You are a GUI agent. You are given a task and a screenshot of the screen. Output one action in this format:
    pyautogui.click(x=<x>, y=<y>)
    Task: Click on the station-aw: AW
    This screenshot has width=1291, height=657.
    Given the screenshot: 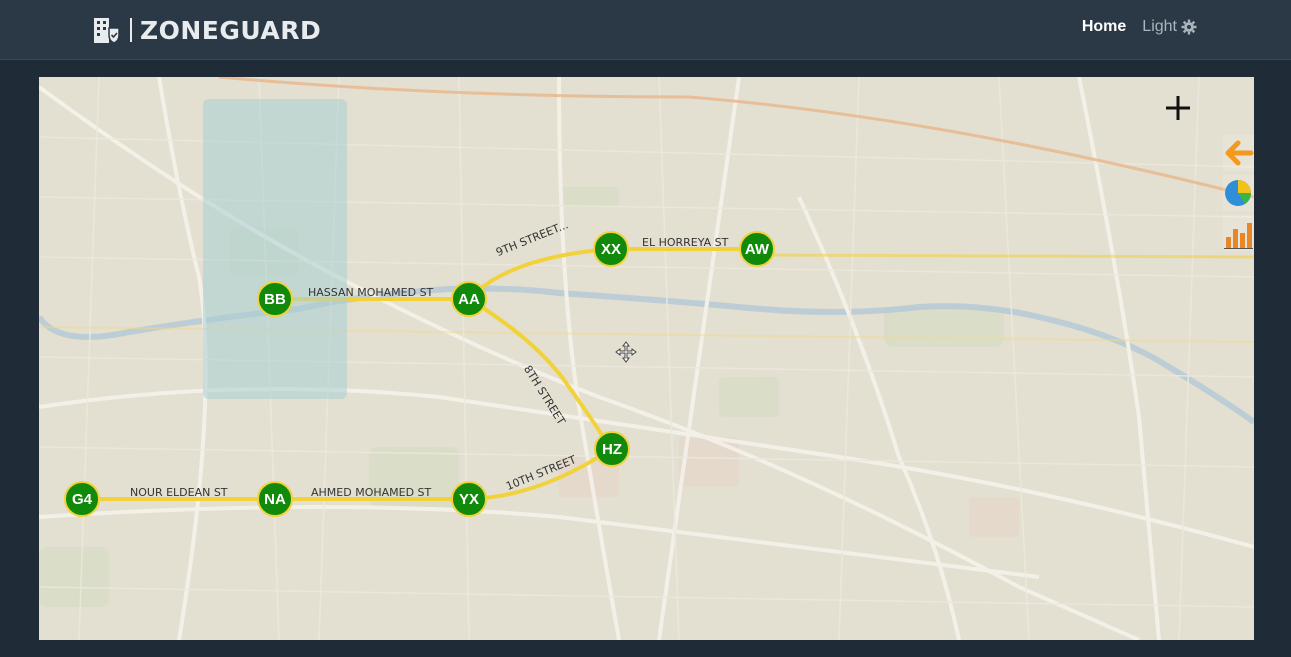 What is the action you would take?
    pyautogui.click(x=757, y=249)
    